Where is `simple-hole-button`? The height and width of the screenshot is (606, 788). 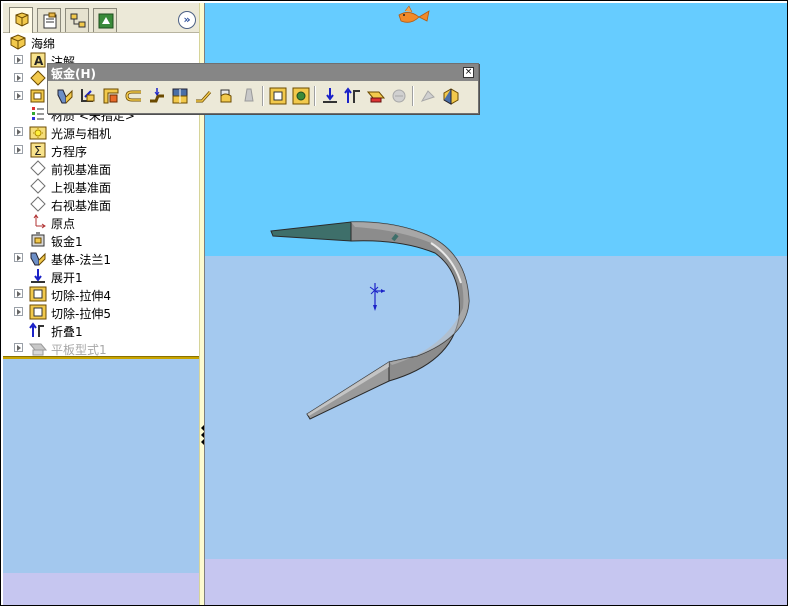
simple-hole-button is located at coordinates (301, 96).